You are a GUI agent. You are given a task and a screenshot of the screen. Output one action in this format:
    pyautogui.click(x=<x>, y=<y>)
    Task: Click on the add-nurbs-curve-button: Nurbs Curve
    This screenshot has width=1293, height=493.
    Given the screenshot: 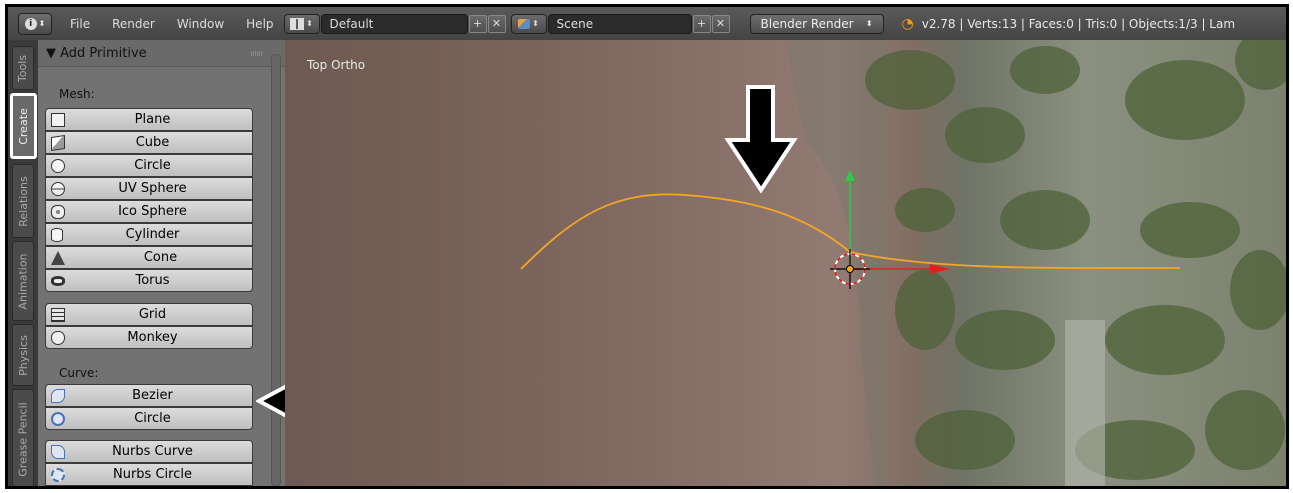 What is the action you would take?
    pyautogui.click(x=149, y=451)
    